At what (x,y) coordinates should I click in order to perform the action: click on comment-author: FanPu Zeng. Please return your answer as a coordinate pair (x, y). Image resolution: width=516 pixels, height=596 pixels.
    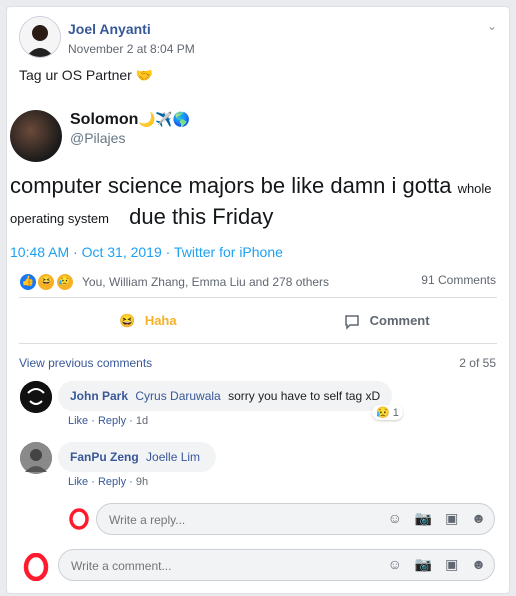
    Looking at the image, I should click on (104, 457).